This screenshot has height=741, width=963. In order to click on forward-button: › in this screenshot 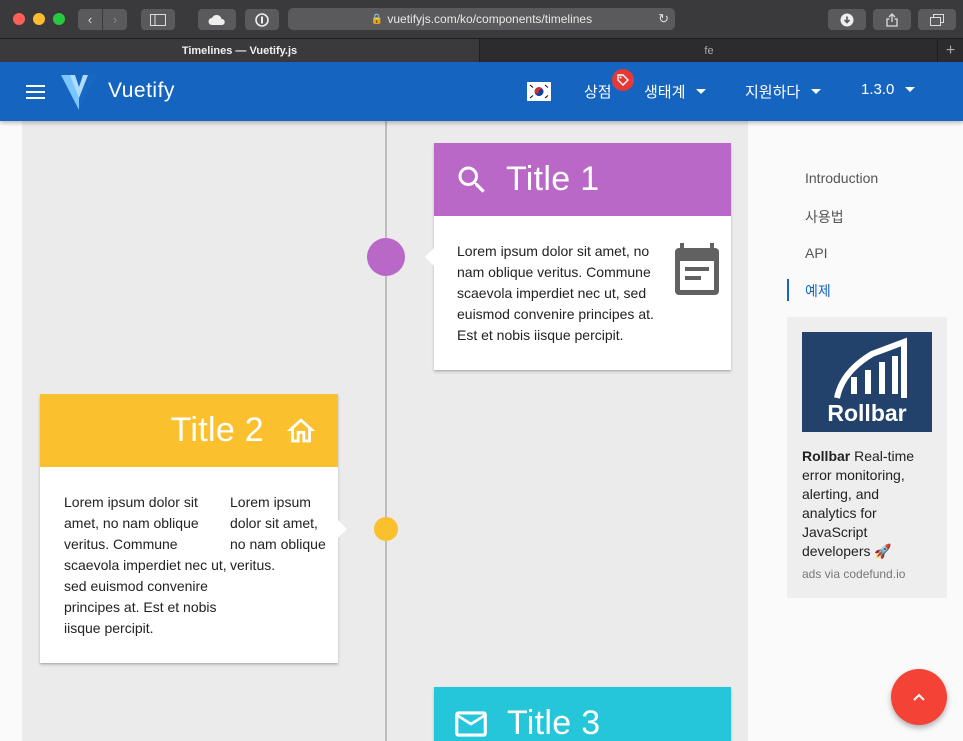, I will do `click(115, 19)`.